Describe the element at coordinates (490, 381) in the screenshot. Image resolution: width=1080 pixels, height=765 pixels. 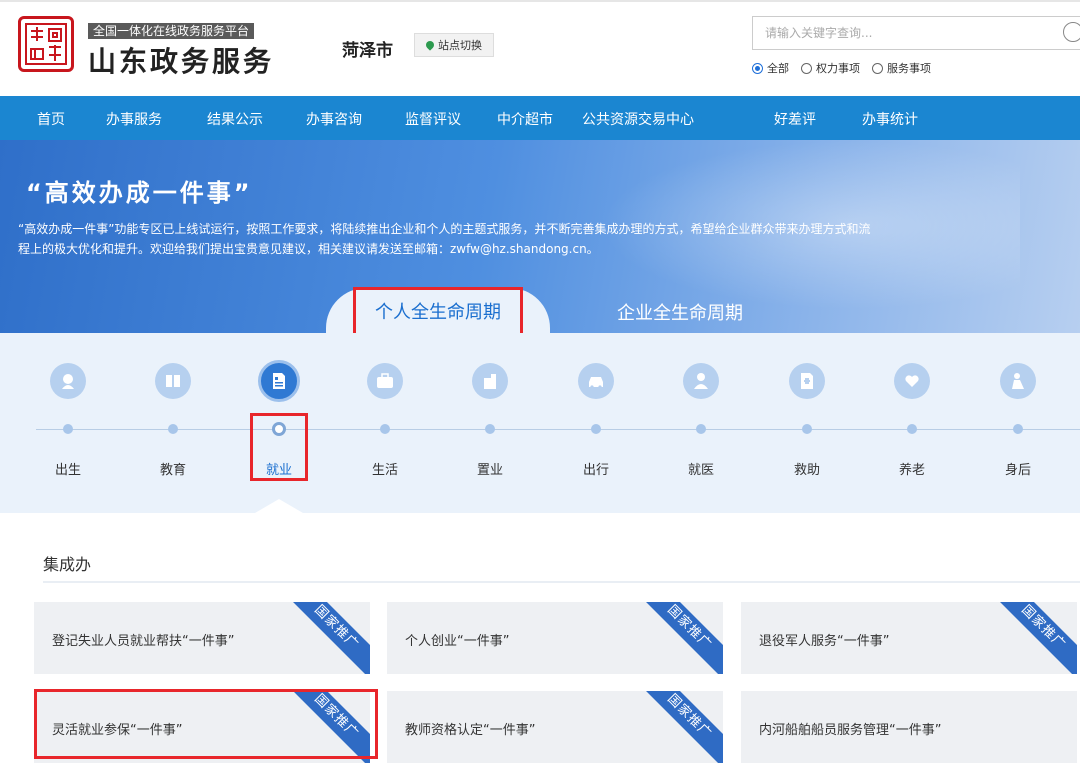
I see `building-icon` at that location.